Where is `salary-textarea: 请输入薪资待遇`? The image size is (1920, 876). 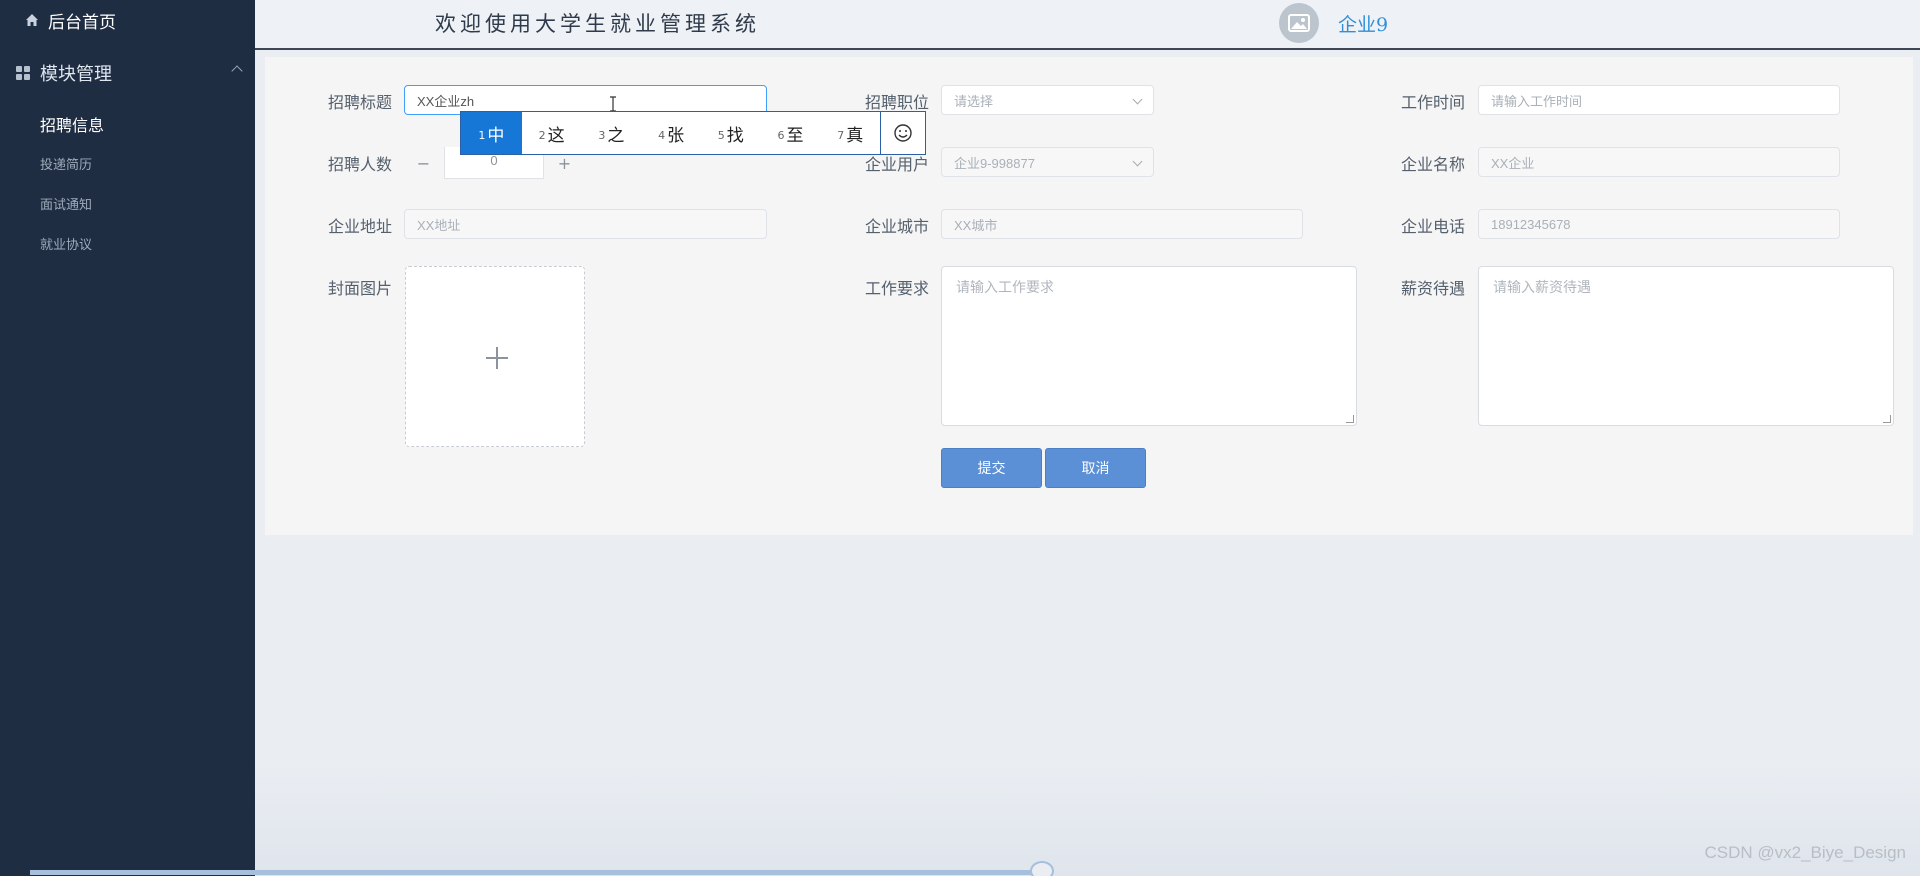
salary-textarea: 请输入薪资待遇 is located at coordinates (1686, 346).